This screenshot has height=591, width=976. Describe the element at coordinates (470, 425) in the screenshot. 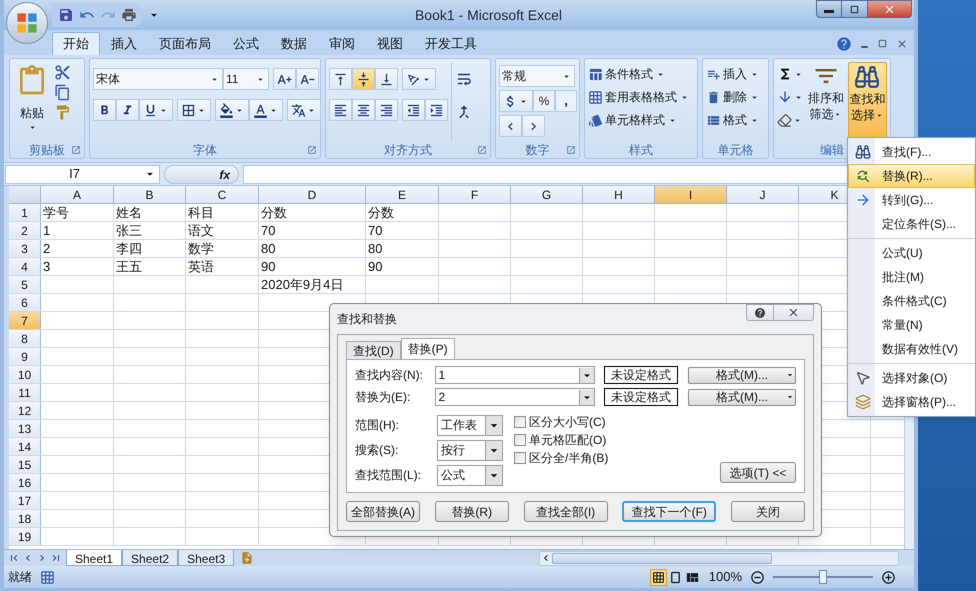

I see `dropdown-field: 工作表` at that location.